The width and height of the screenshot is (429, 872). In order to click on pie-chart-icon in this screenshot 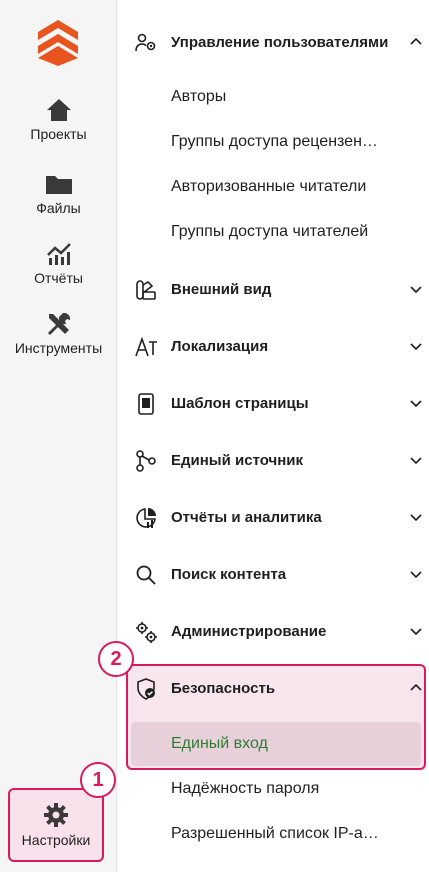, I will do `click(146, 518)`.